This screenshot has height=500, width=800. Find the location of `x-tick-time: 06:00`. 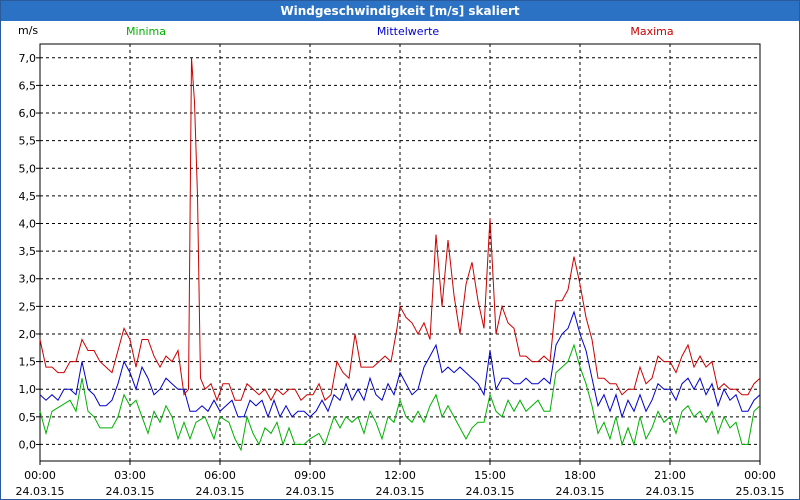

x-tick-time: 06:00 is located at coordinates (220, 475).